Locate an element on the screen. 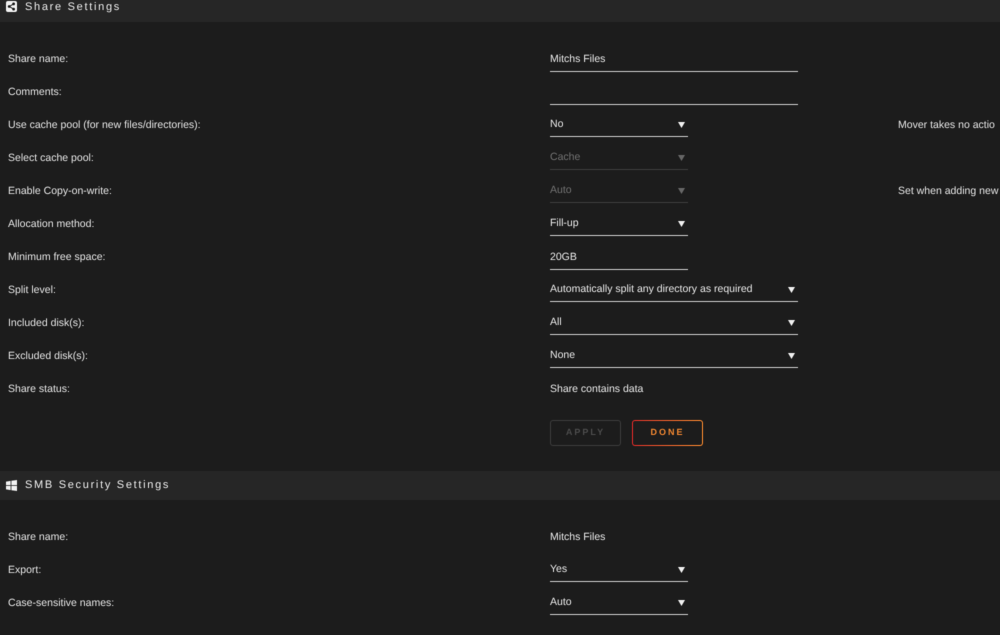 The width and height of the screenshot is (1000, 635). field-label: Split level: is located at coordinates (32, 290).